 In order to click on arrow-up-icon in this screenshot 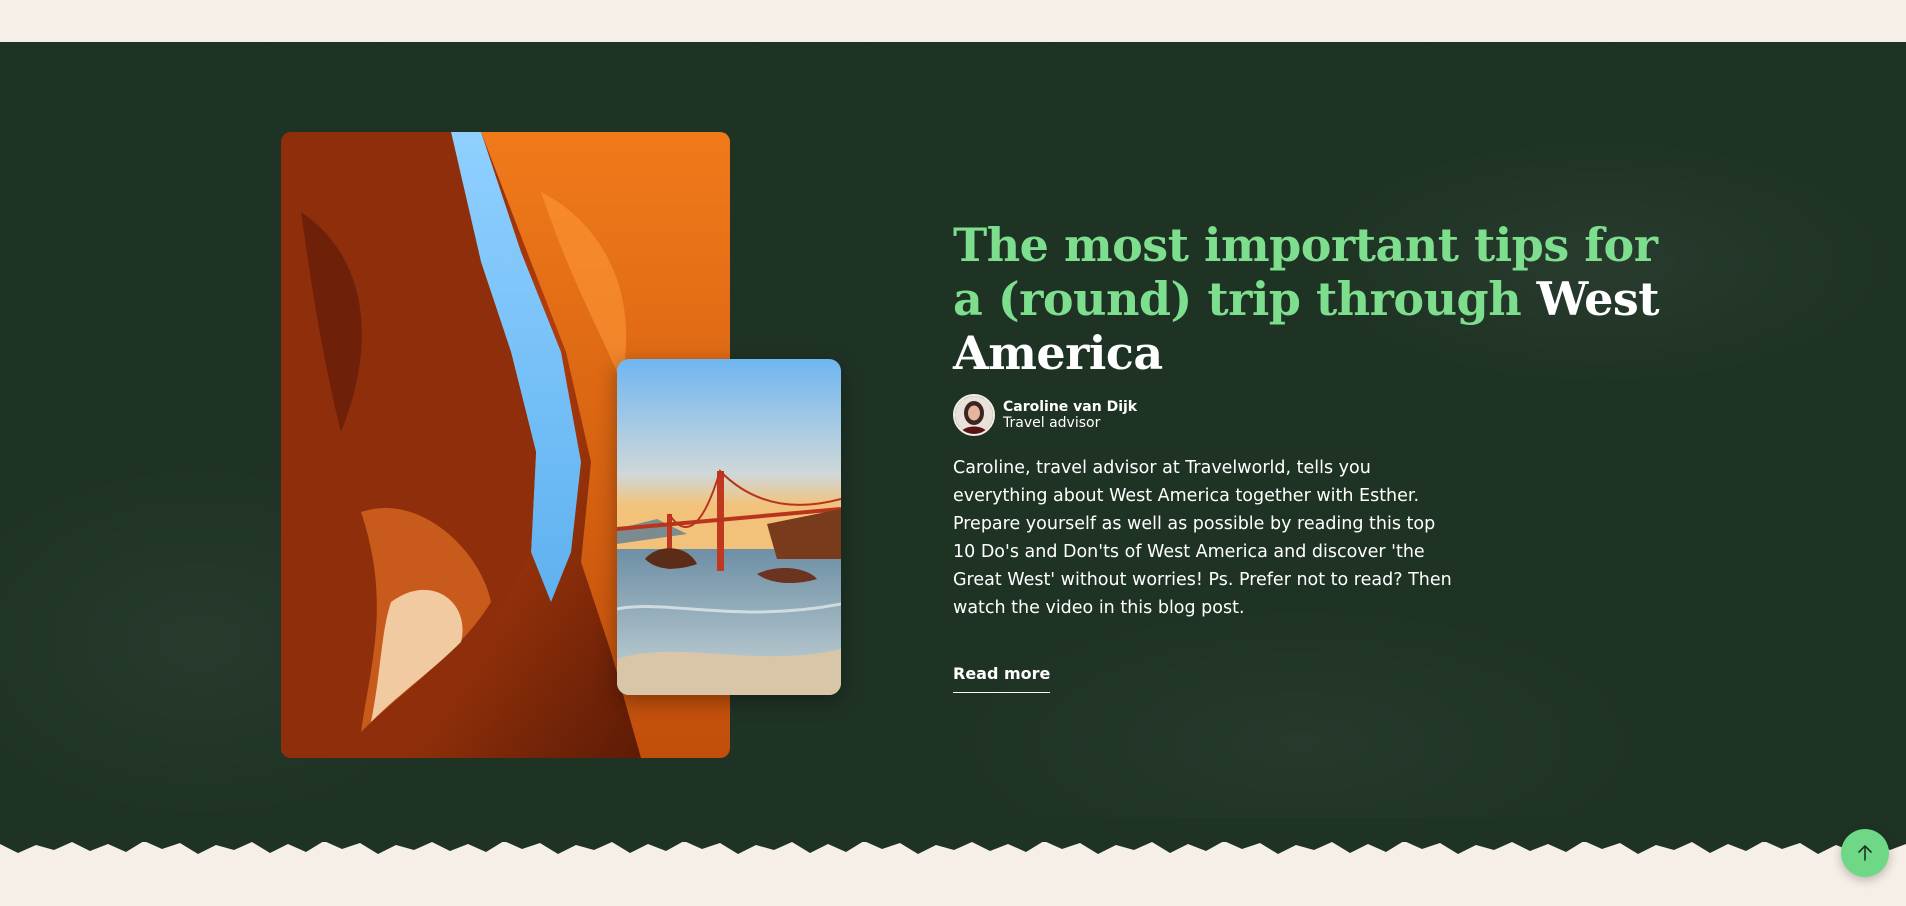, I will do `click(1865, 853)`.